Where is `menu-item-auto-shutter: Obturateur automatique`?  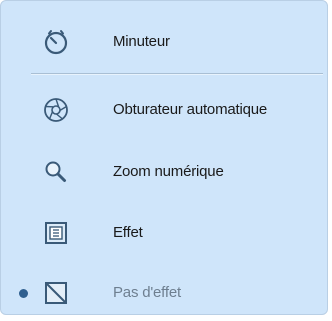
menu-item-auto-shutter: Obturateur automatique is located at coordinates (164, 110).